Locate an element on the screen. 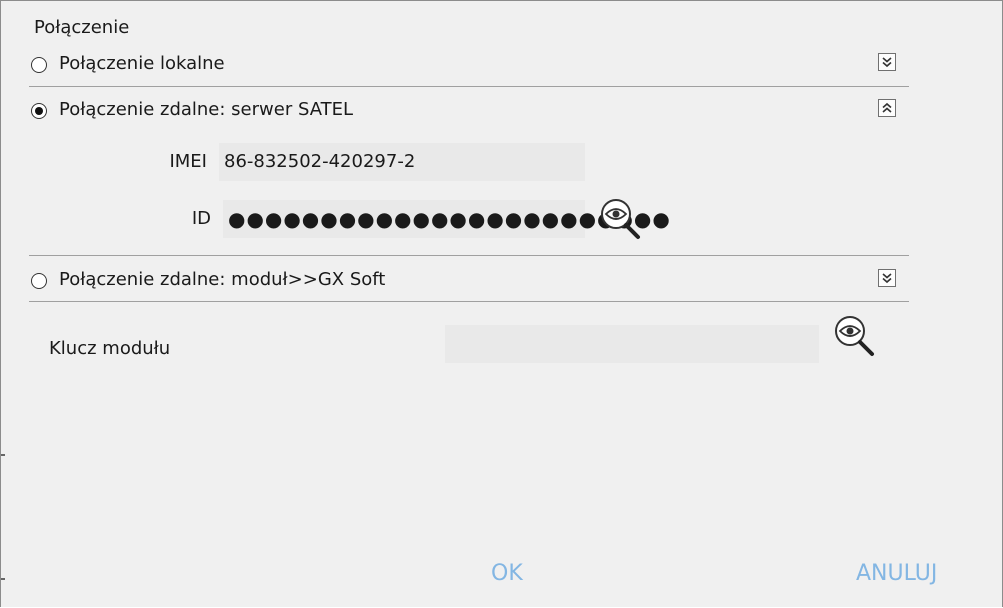  show-module-key-eye-icon is located at coordinates (855, 336).